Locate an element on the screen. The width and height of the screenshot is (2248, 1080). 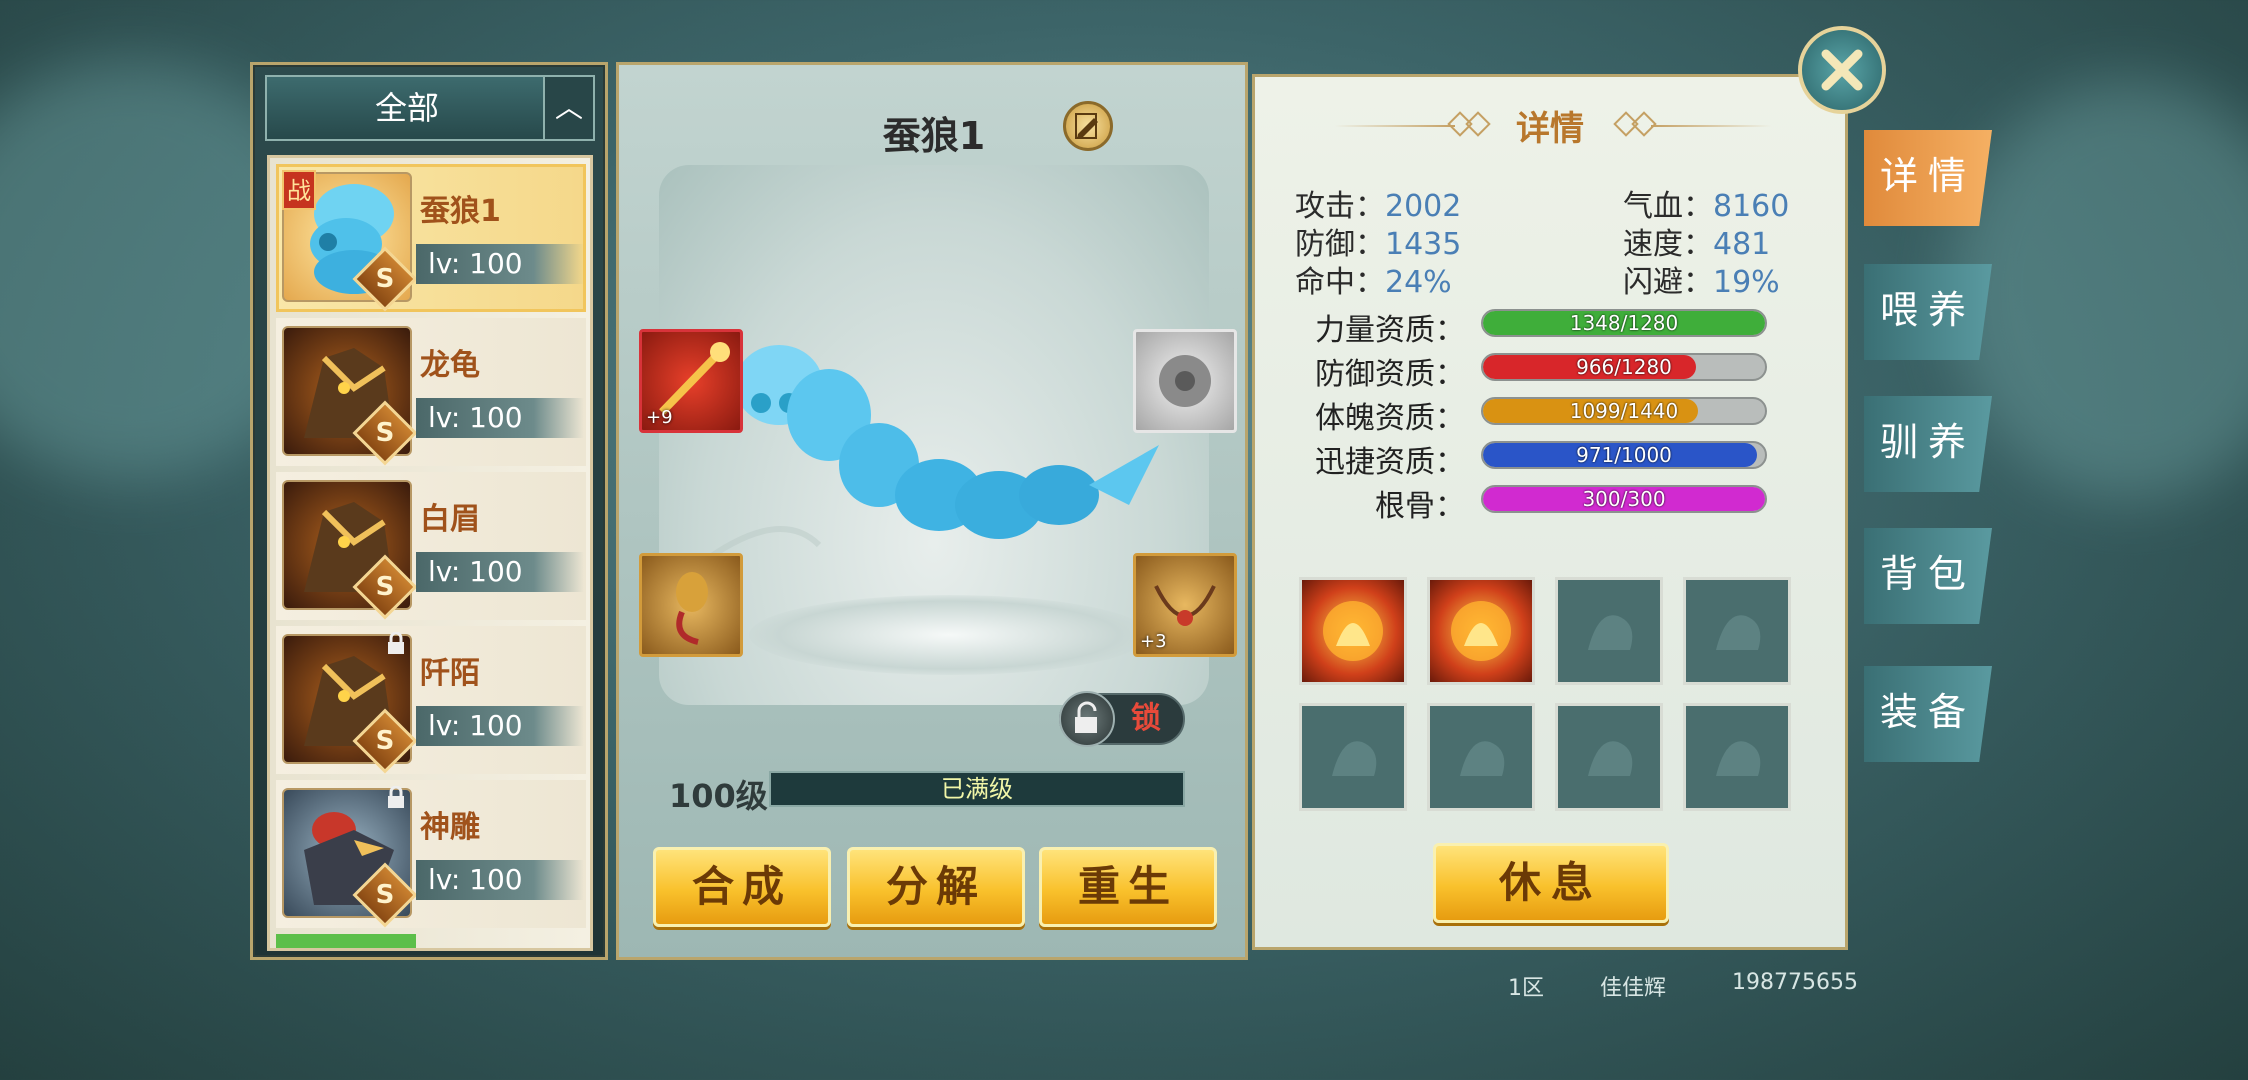
decompose-button: 分解 is located at coordinates (936, 887).